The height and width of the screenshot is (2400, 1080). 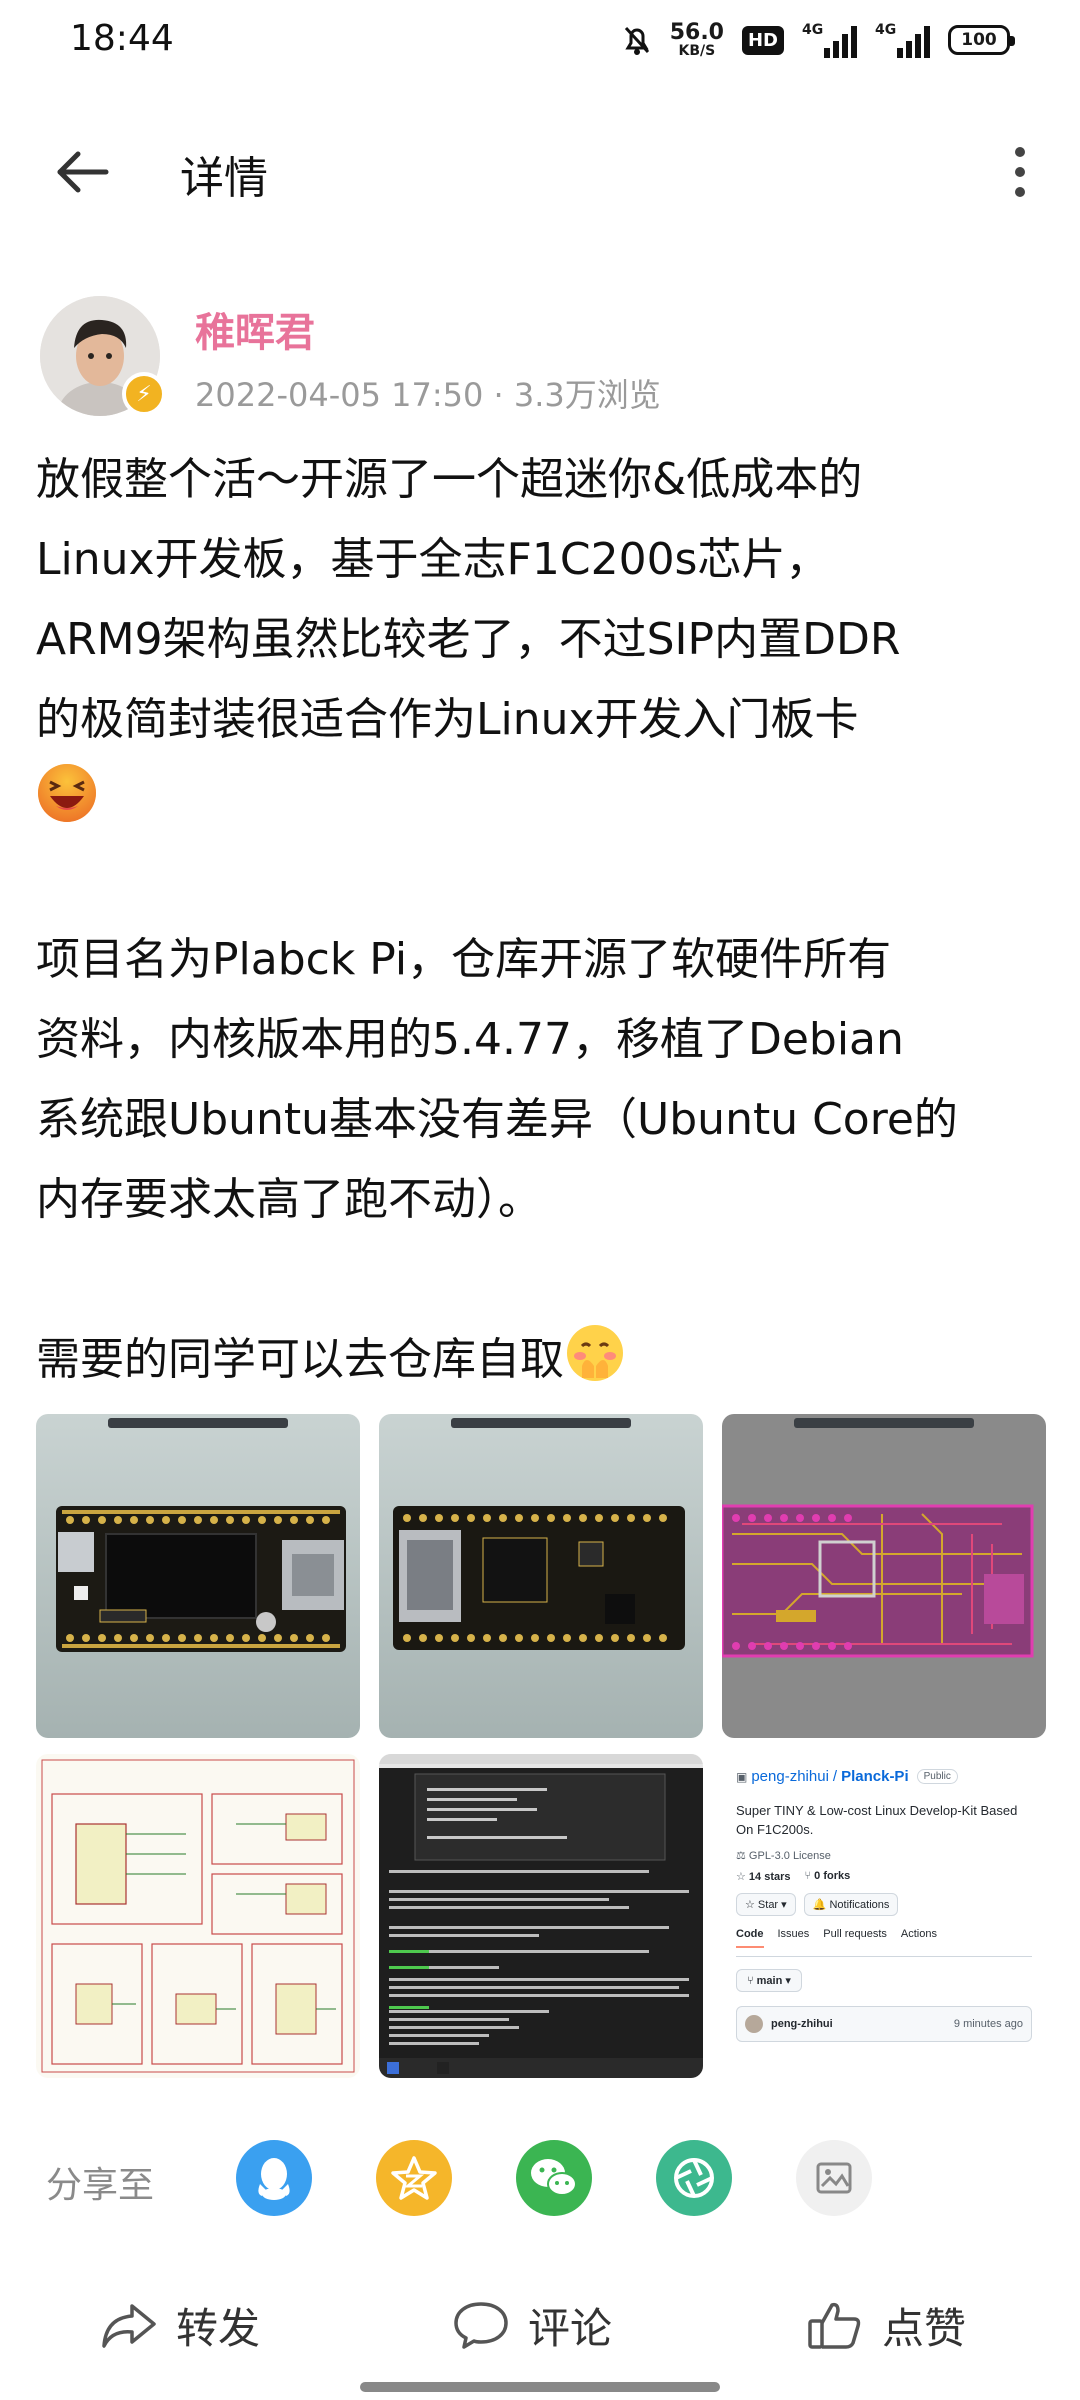 I want to click on wechat-icon, so click(x=554, y=2177).